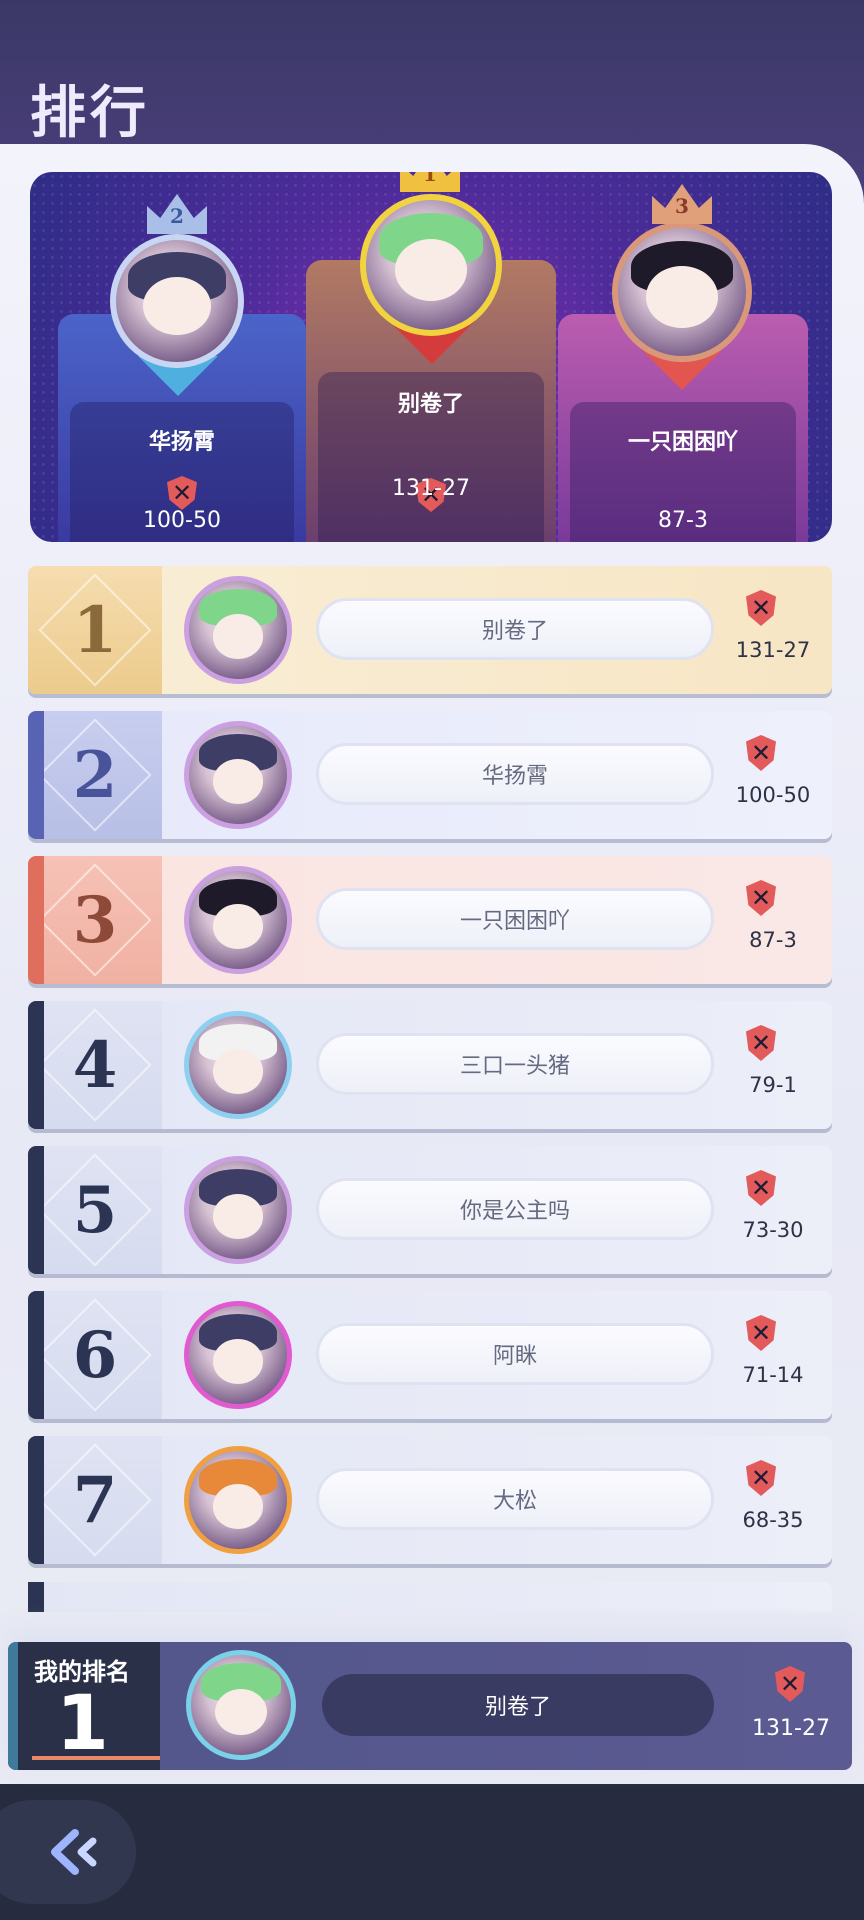 Image resolution: width=864 pixels, height=1920 pixels. I want to click on crown-icon: 2, so click(177, 214).